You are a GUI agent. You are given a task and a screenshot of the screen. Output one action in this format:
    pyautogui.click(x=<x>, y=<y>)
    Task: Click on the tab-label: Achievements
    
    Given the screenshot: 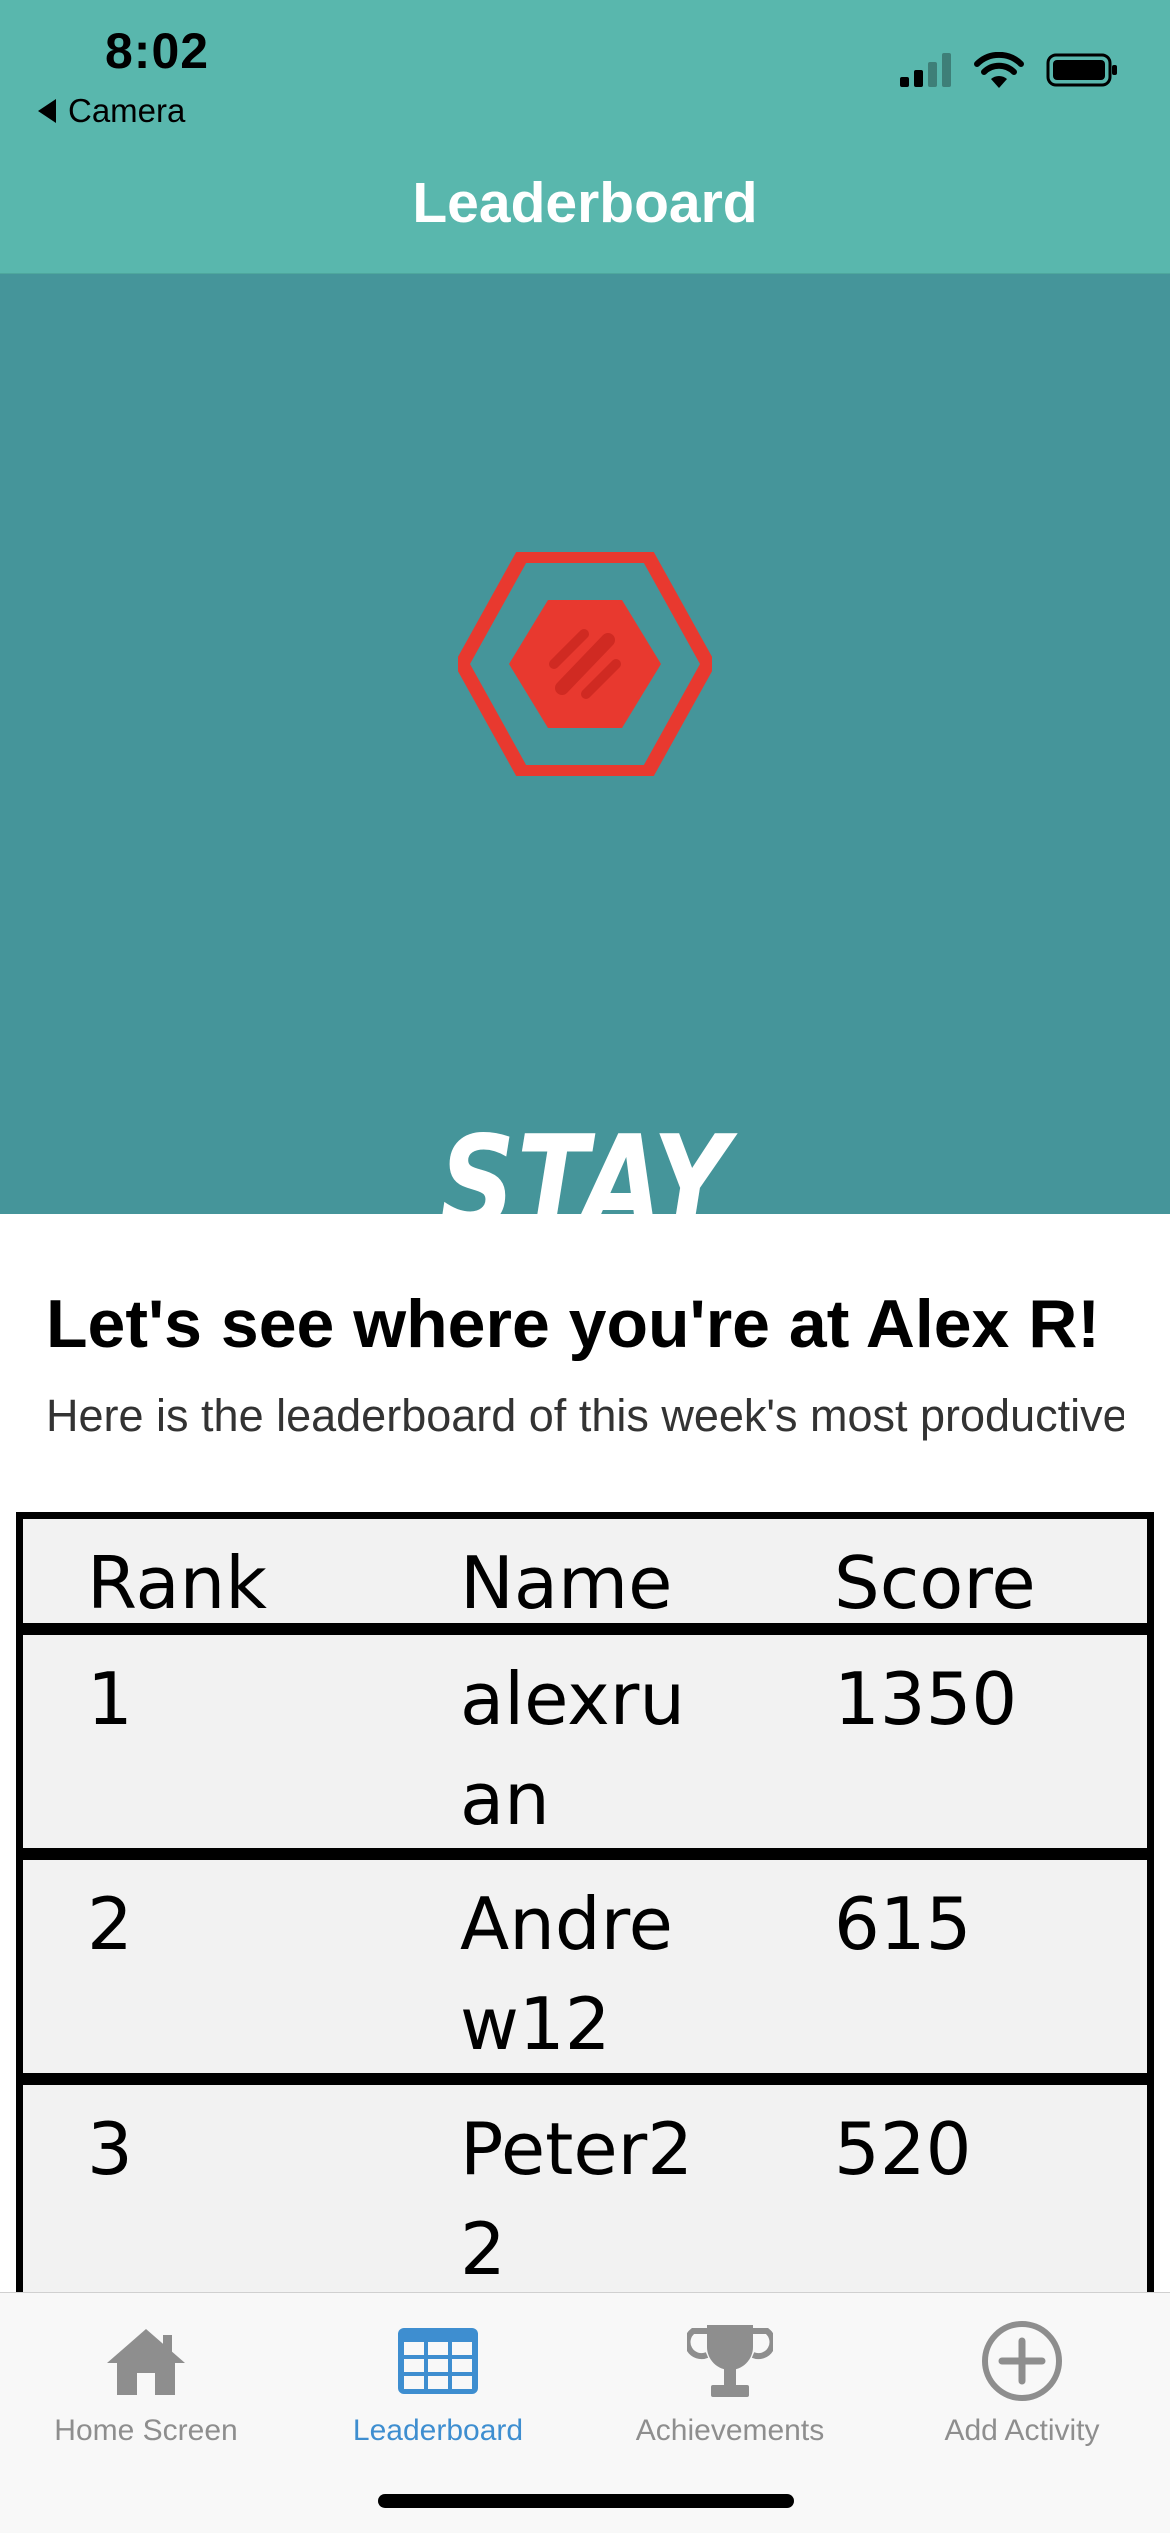 What is the action you would take?
    pyautogui.click(x=730, y=2430)
    